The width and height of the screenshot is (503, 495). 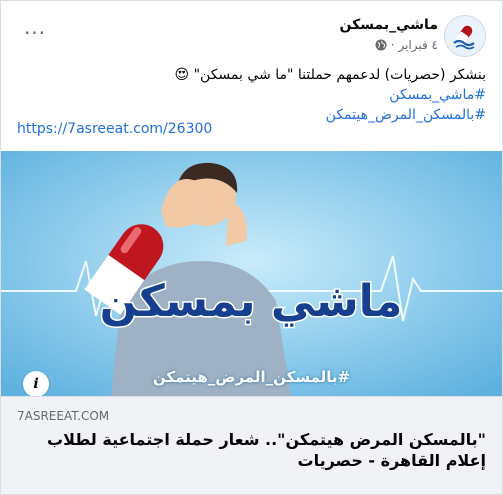 I want to click on more-dots-icon: ···, so click(x=35, y=33).